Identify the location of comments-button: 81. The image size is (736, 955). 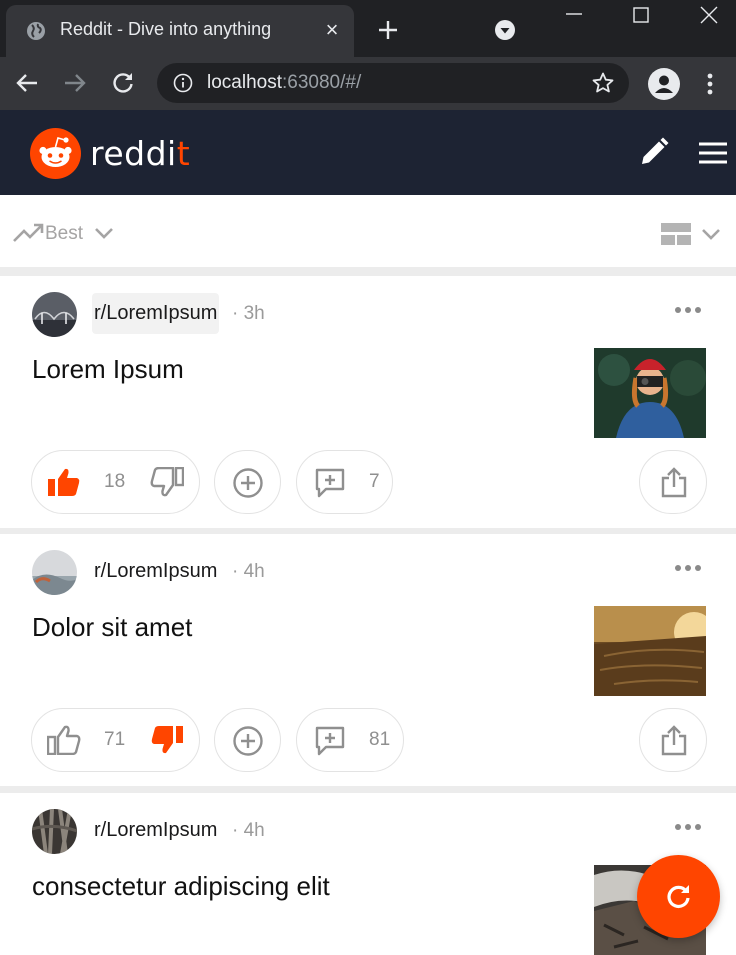
(350, 740).